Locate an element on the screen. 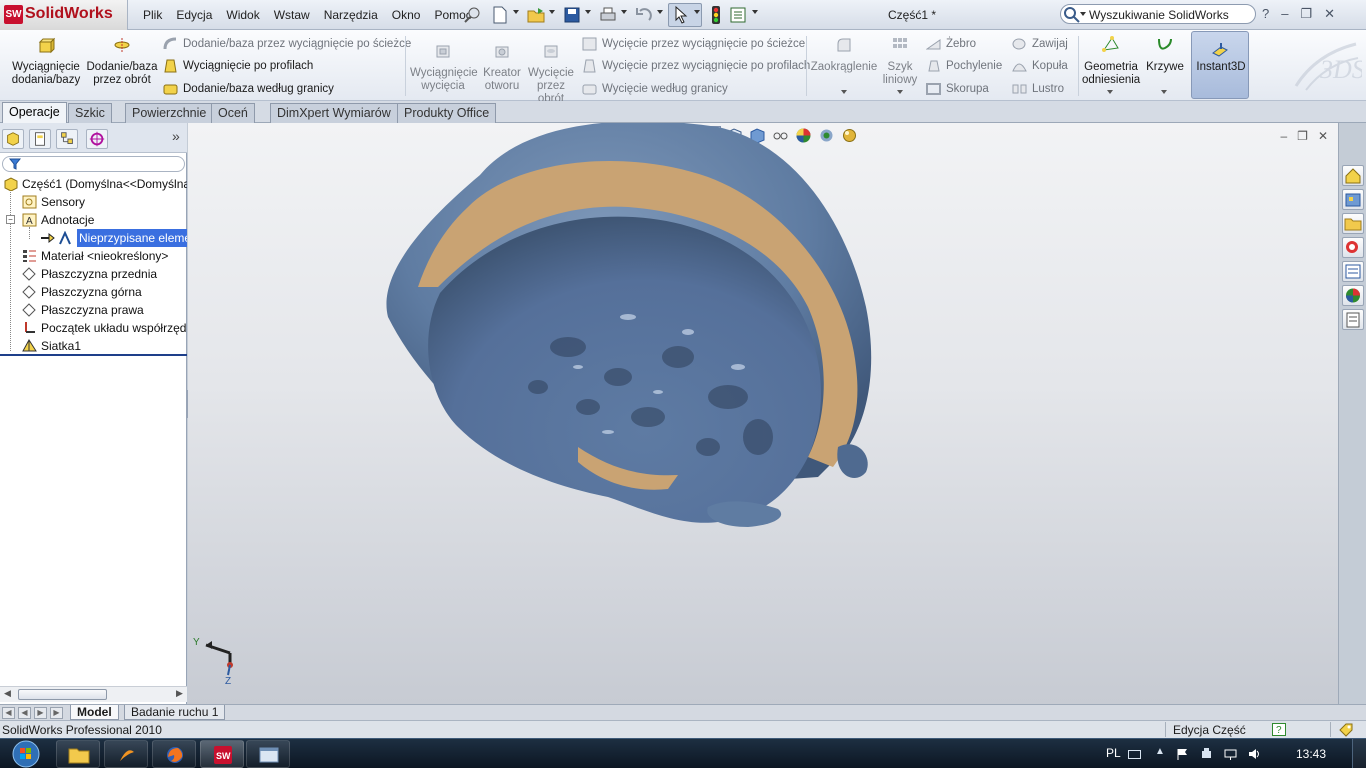 The image size is (1366, 768). print-dropdown-arrow is located at coordinates (624, 12).